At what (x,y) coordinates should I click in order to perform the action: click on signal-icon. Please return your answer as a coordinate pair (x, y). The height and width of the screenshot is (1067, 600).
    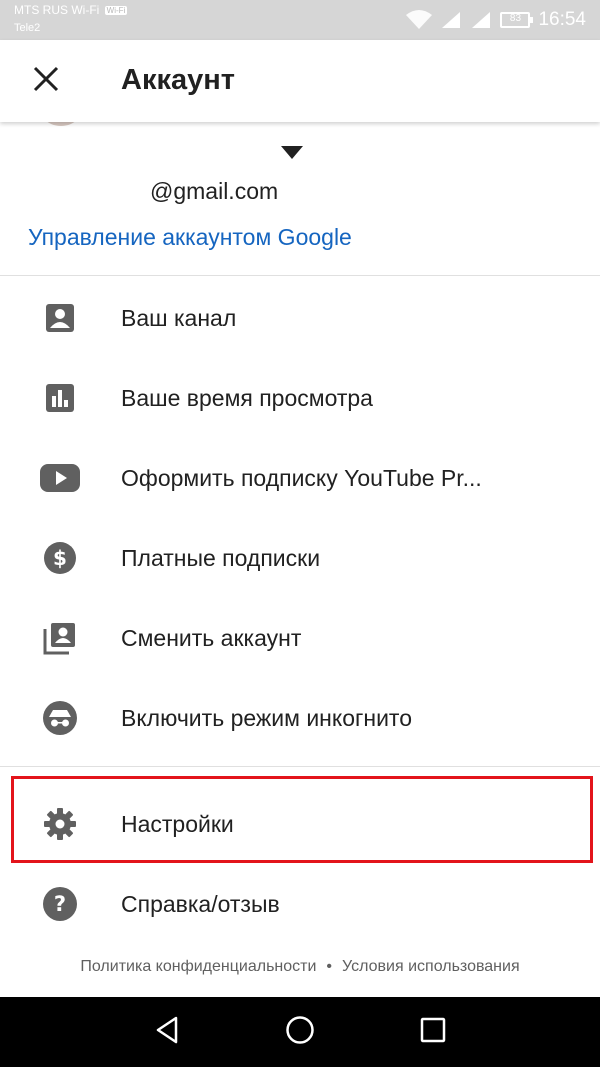
    Looking at the image, I should click on (451, 20).